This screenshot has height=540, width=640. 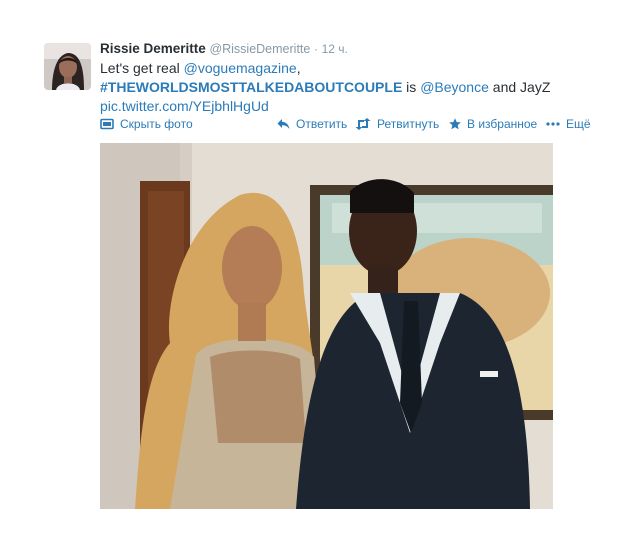 I want to click on photo-icon, so click(x=107, y=124).